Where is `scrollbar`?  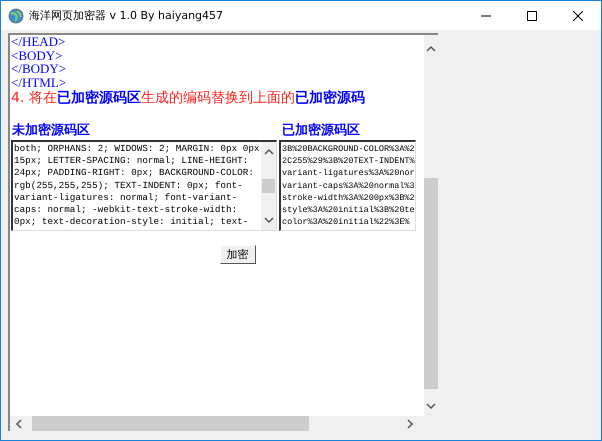 scrollbar is located at coordinates (268, 186).